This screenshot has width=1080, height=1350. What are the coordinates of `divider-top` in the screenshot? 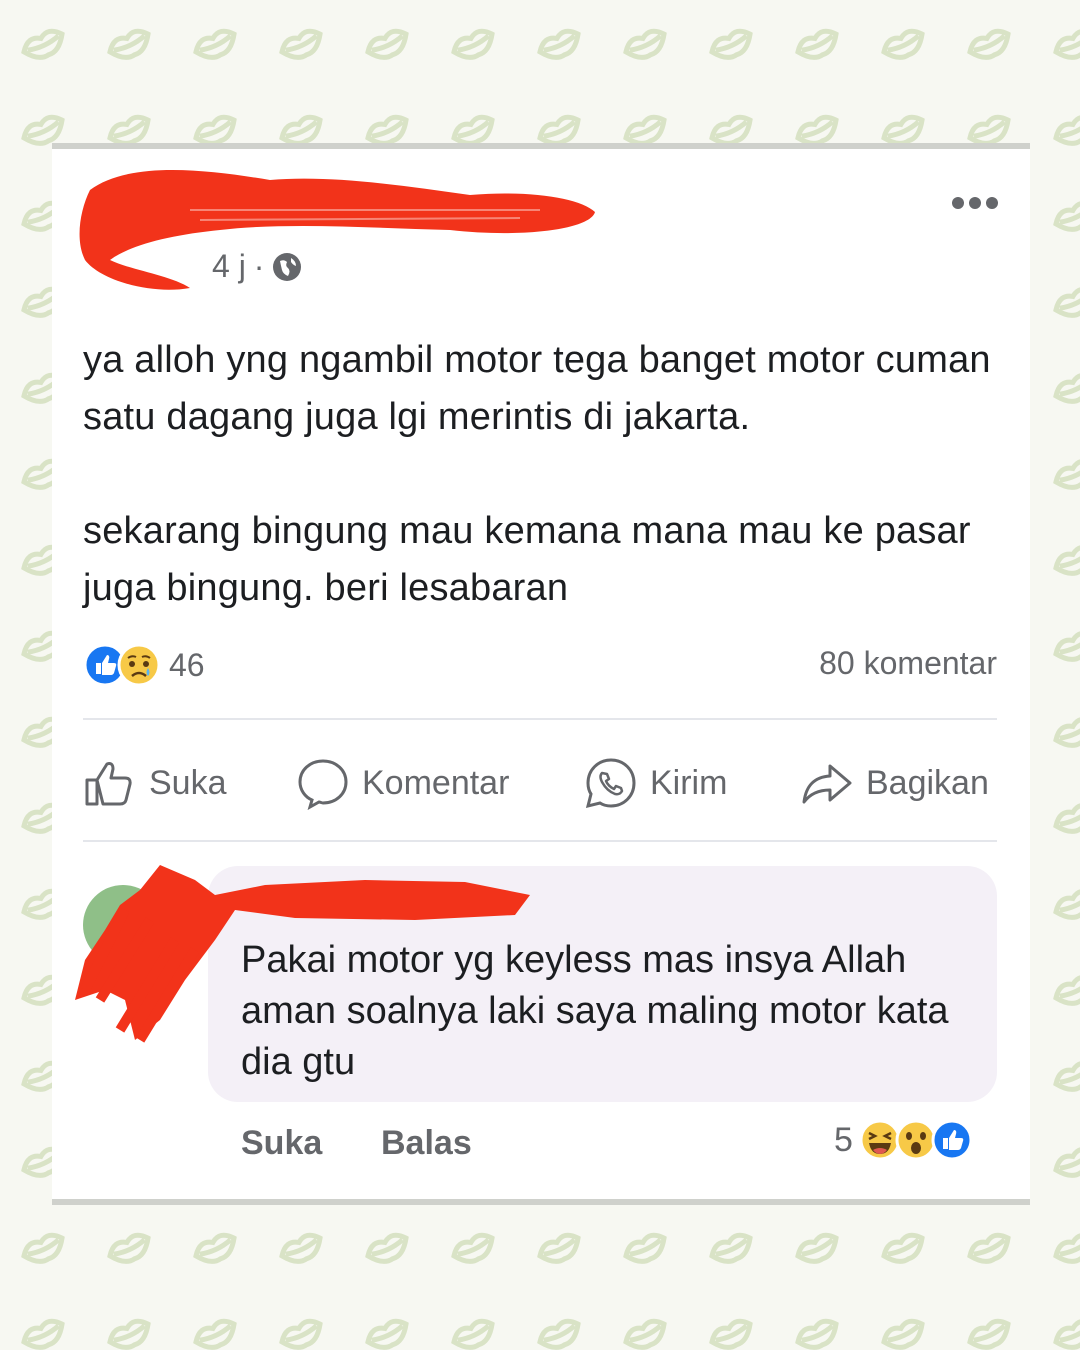 It's located at (540, 719).